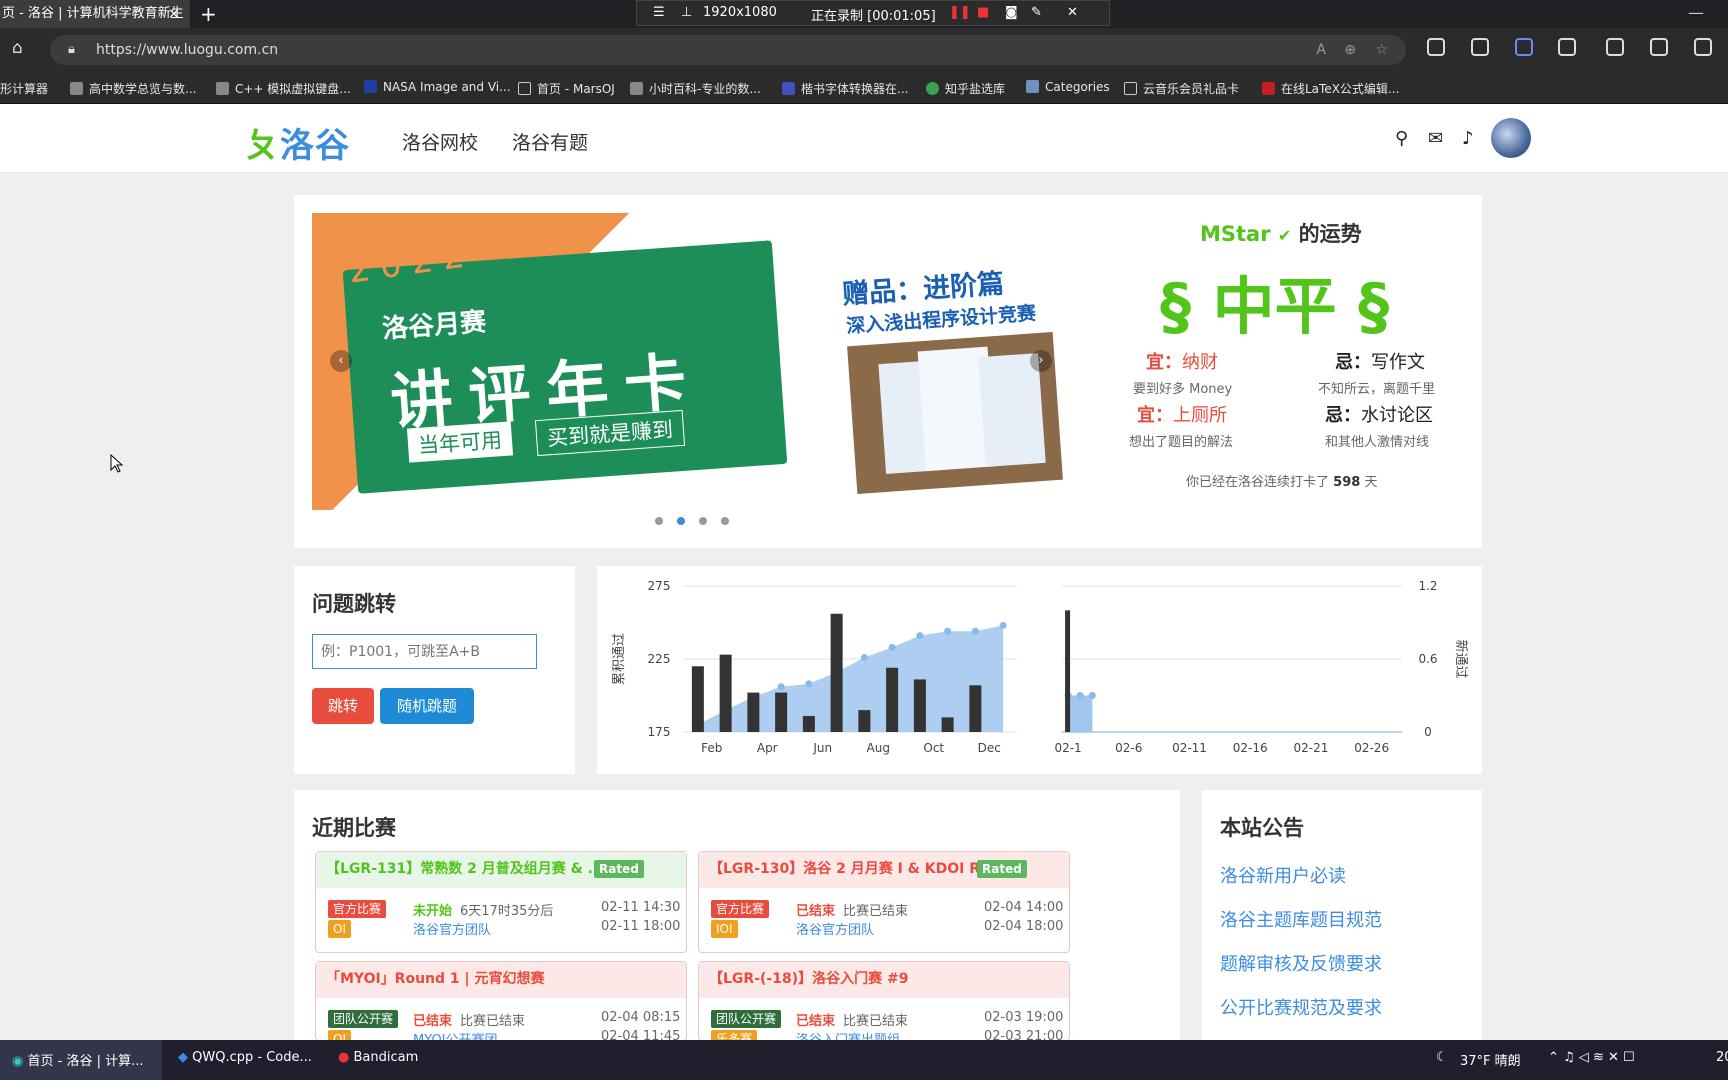 The height and width of the screenshot is (1080, 1728). I want to click on carousel-next-icon: ›, so click(1041, 361).